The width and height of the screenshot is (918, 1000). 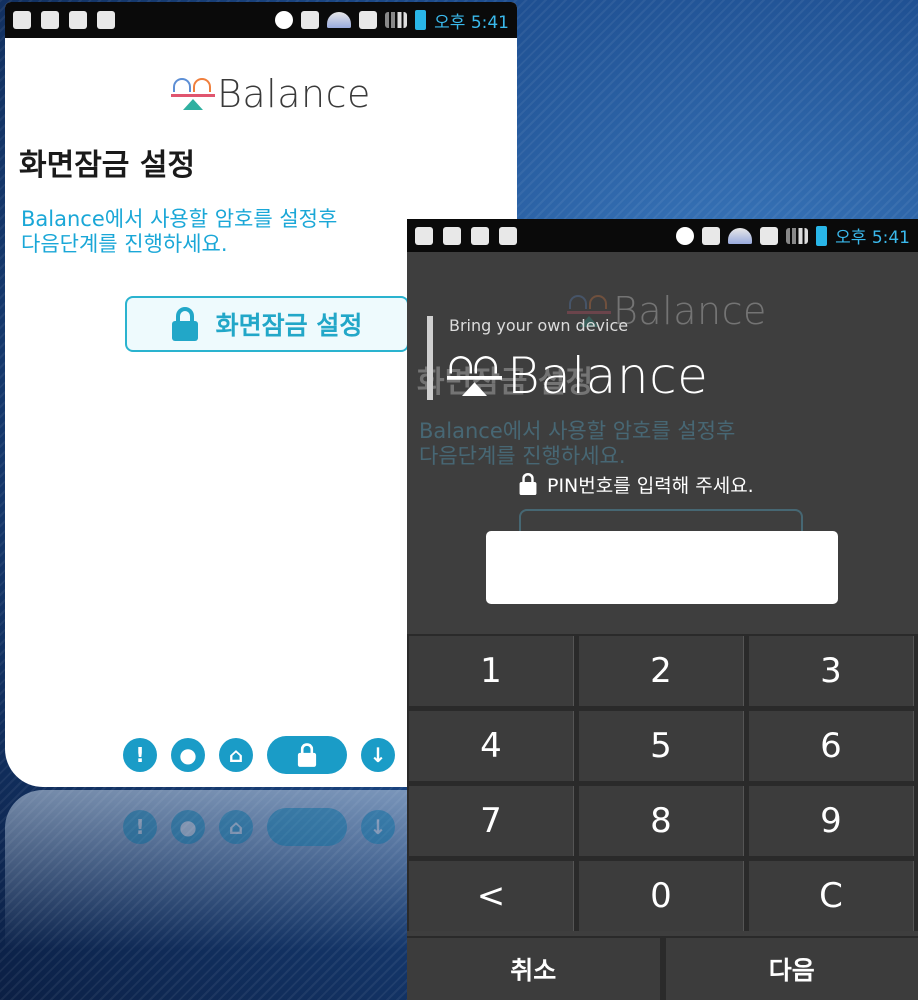 I want to click on accent-bar, so click(x=430, y=358).